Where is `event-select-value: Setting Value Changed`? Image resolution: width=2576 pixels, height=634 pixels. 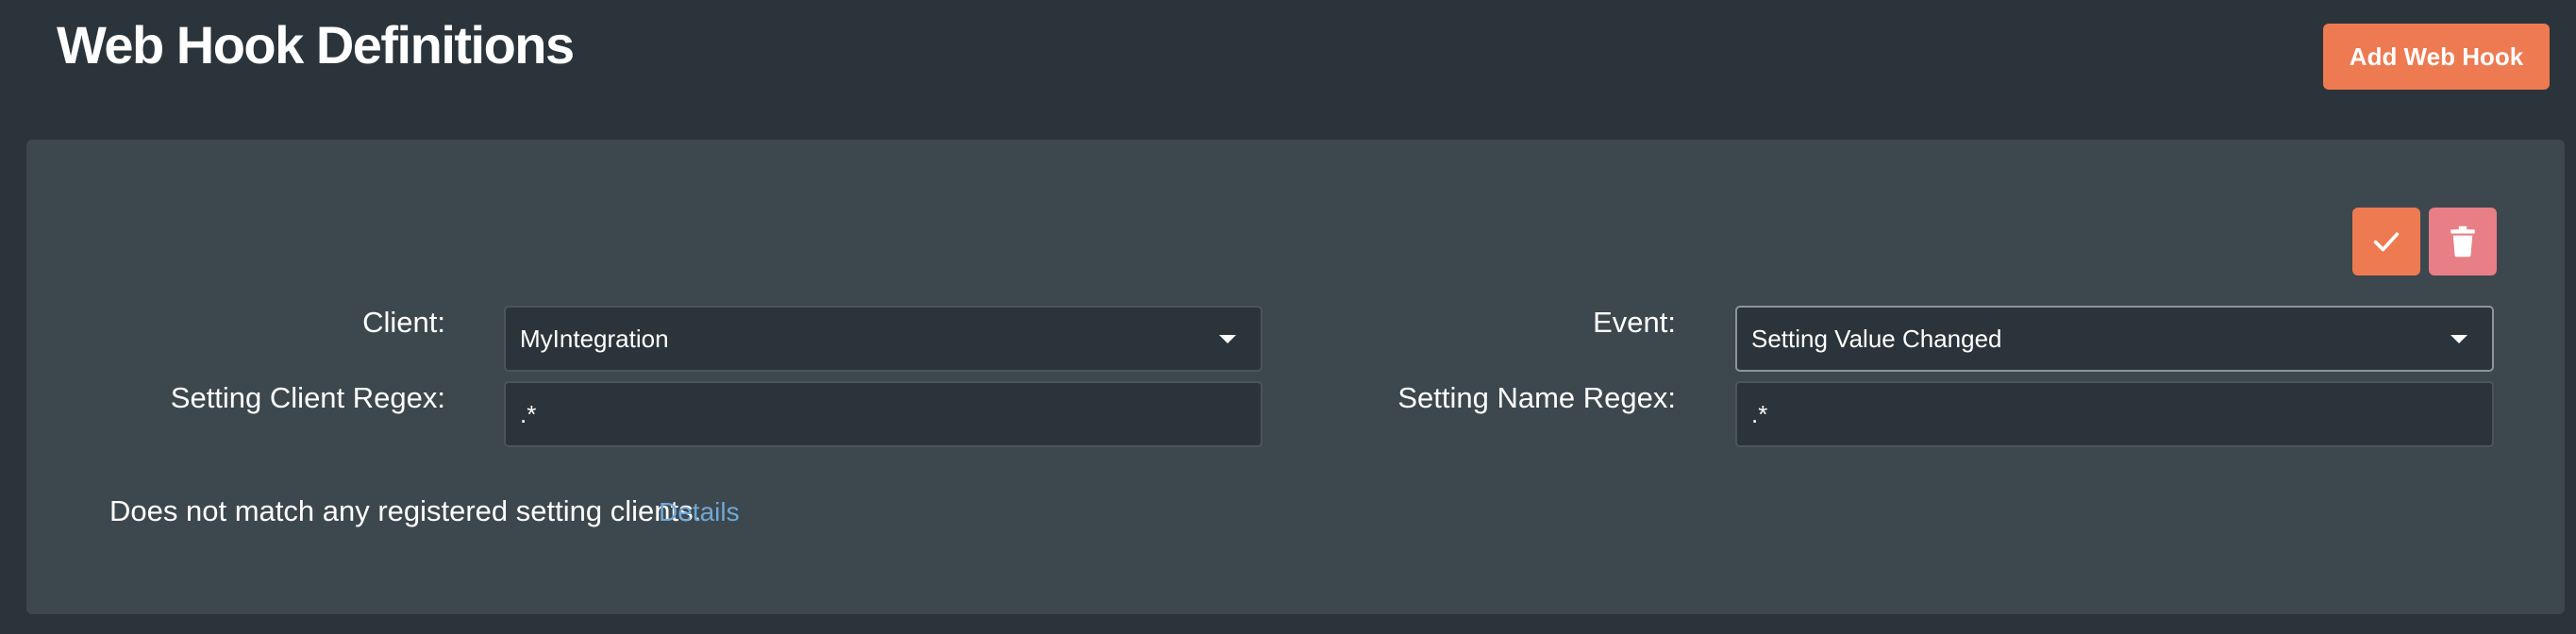
event-select-value: Setting Value Changed is located at coordinates (1876, 338).